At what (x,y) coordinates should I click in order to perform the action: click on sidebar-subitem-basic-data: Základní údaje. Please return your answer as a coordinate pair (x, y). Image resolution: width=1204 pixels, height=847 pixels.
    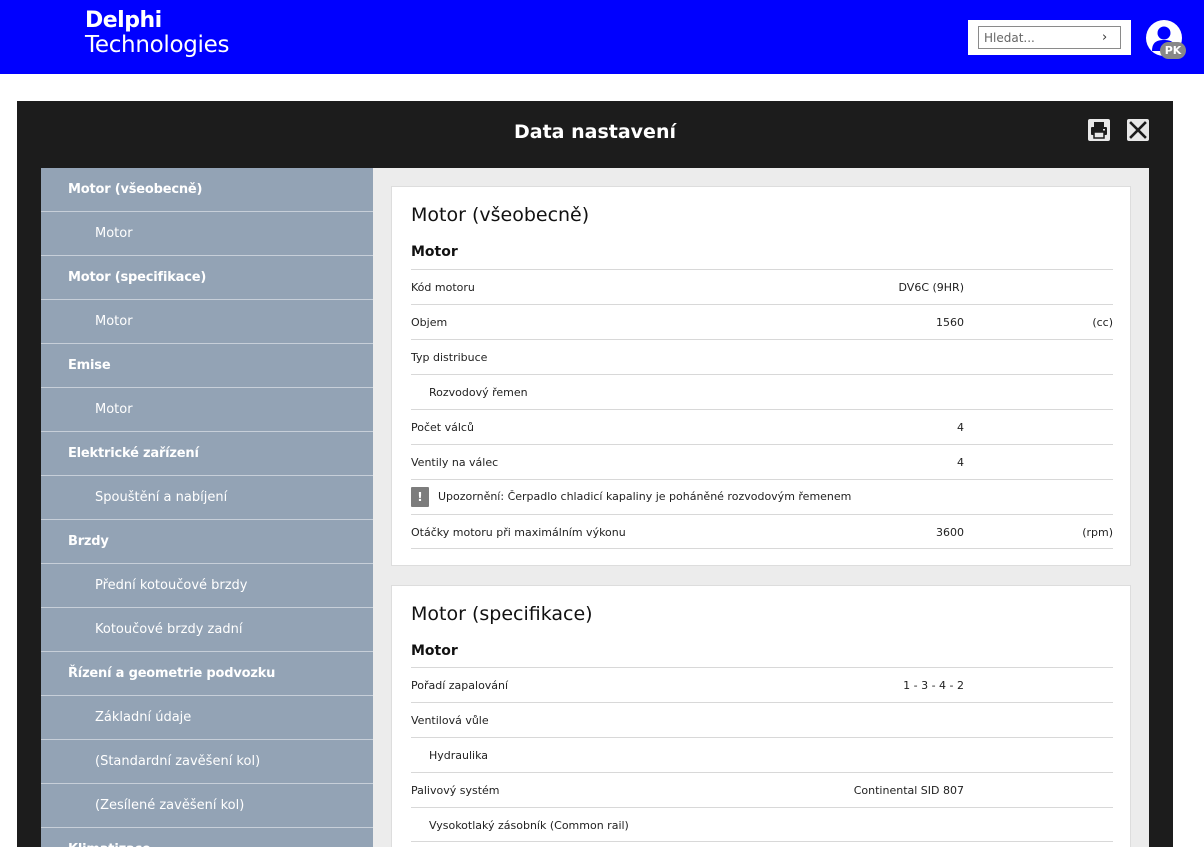
    Looking at the image, I should click on (207, 718).